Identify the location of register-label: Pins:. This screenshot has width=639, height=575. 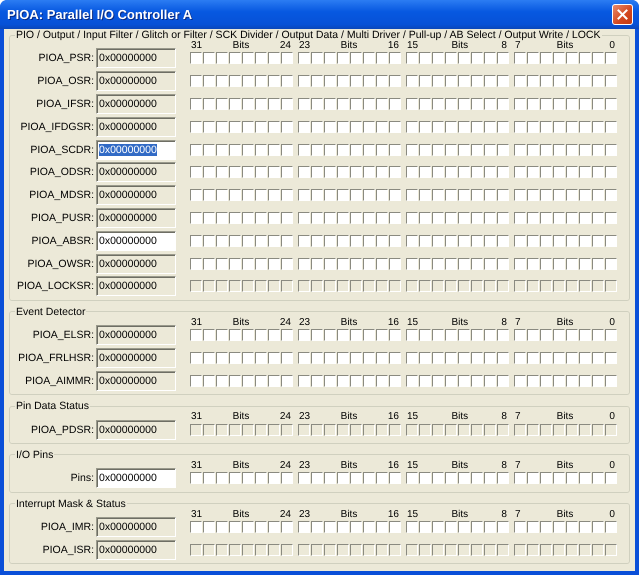
(82, 478).